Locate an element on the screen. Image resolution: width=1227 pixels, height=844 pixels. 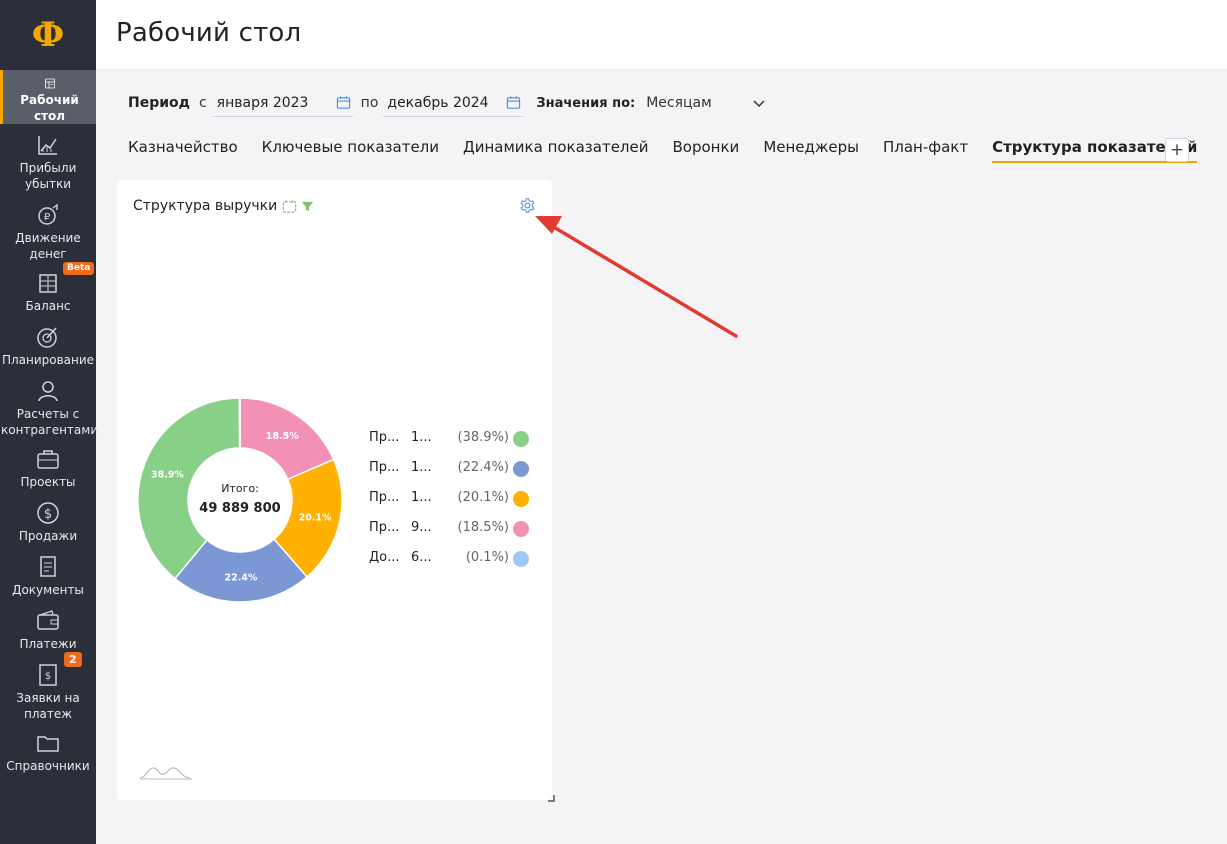
folder-icon is located at coordinates (48, 744).